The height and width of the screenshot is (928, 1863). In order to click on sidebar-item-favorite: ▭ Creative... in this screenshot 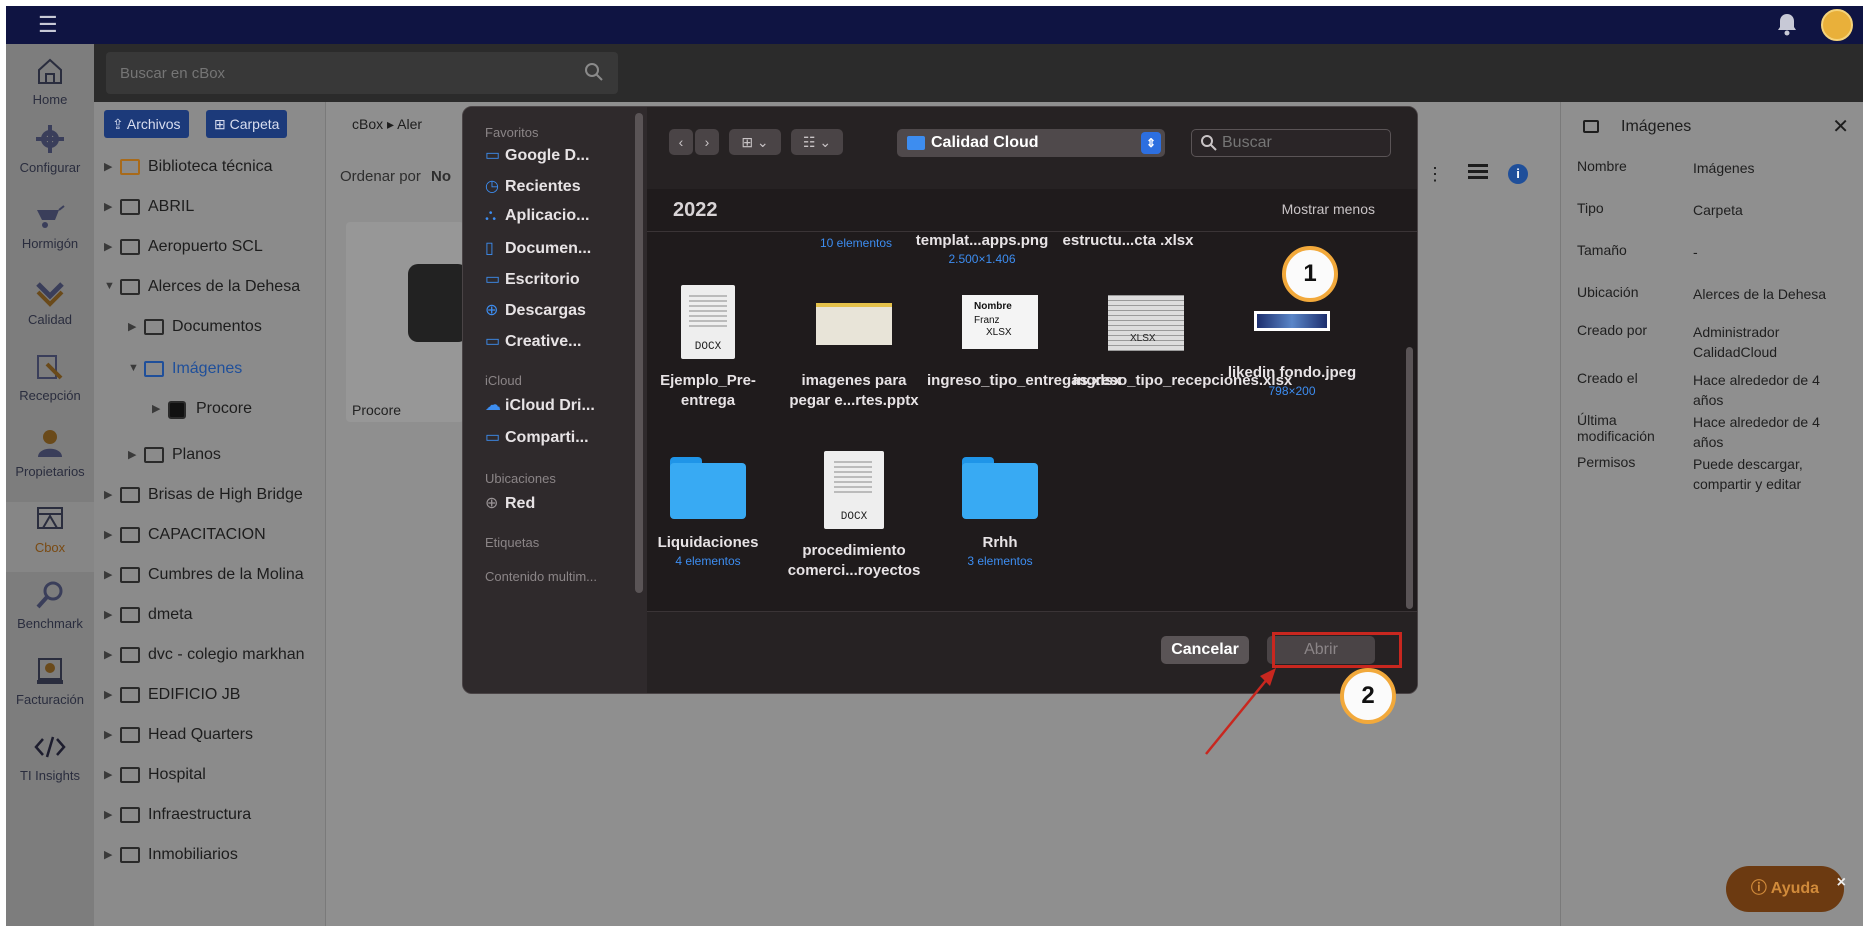, I will do `click(533, 341)`.